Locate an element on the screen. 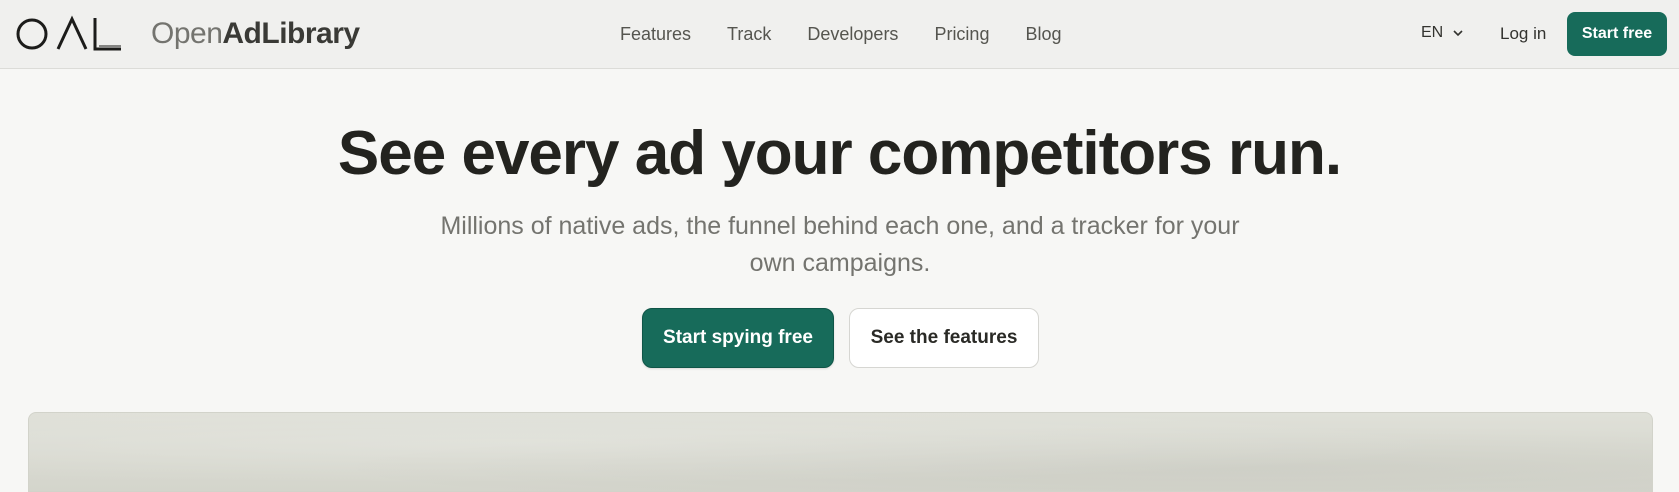  nav-link-features: Features is located at coordinates (655, 34).